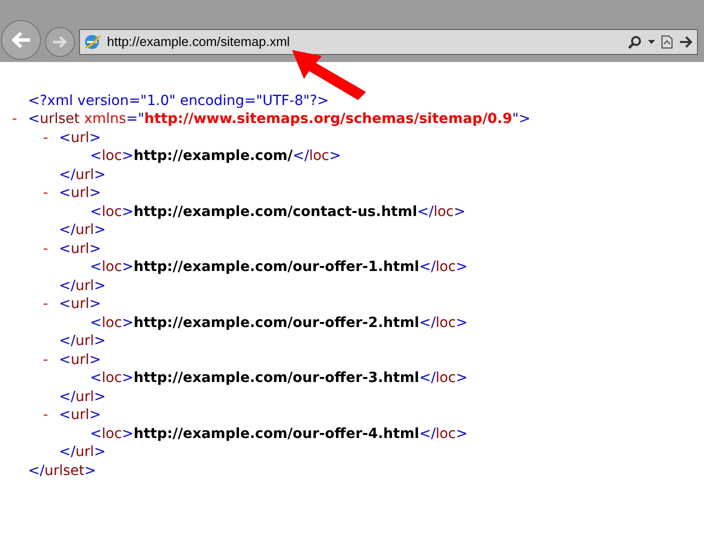 Image resolution: width=704 pixels, height=550 pixels. I want to click on element-text: http://example.com/contact-us.html, so click(276, 212).